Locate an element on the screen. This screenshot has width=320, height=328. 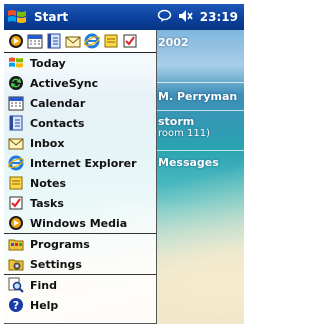
volume-icon is located at coordinates (186, 17).